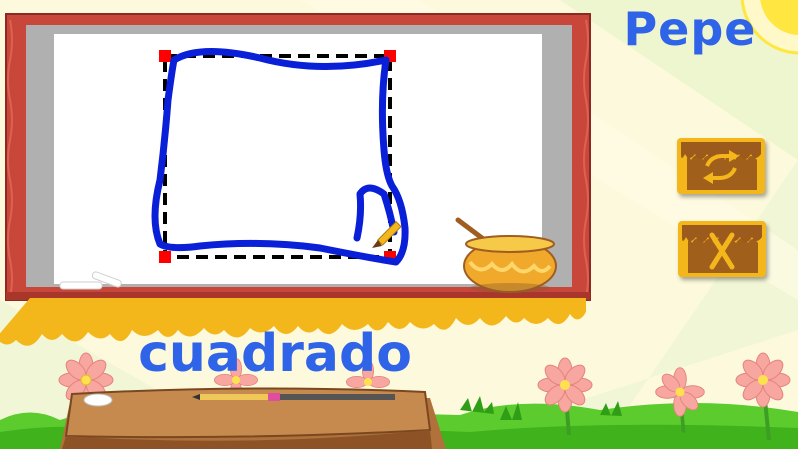  What do you see at coordinates (690, 29) in the screenshot?
I see `player-name: Pepe` at bounding box center [690, 29].